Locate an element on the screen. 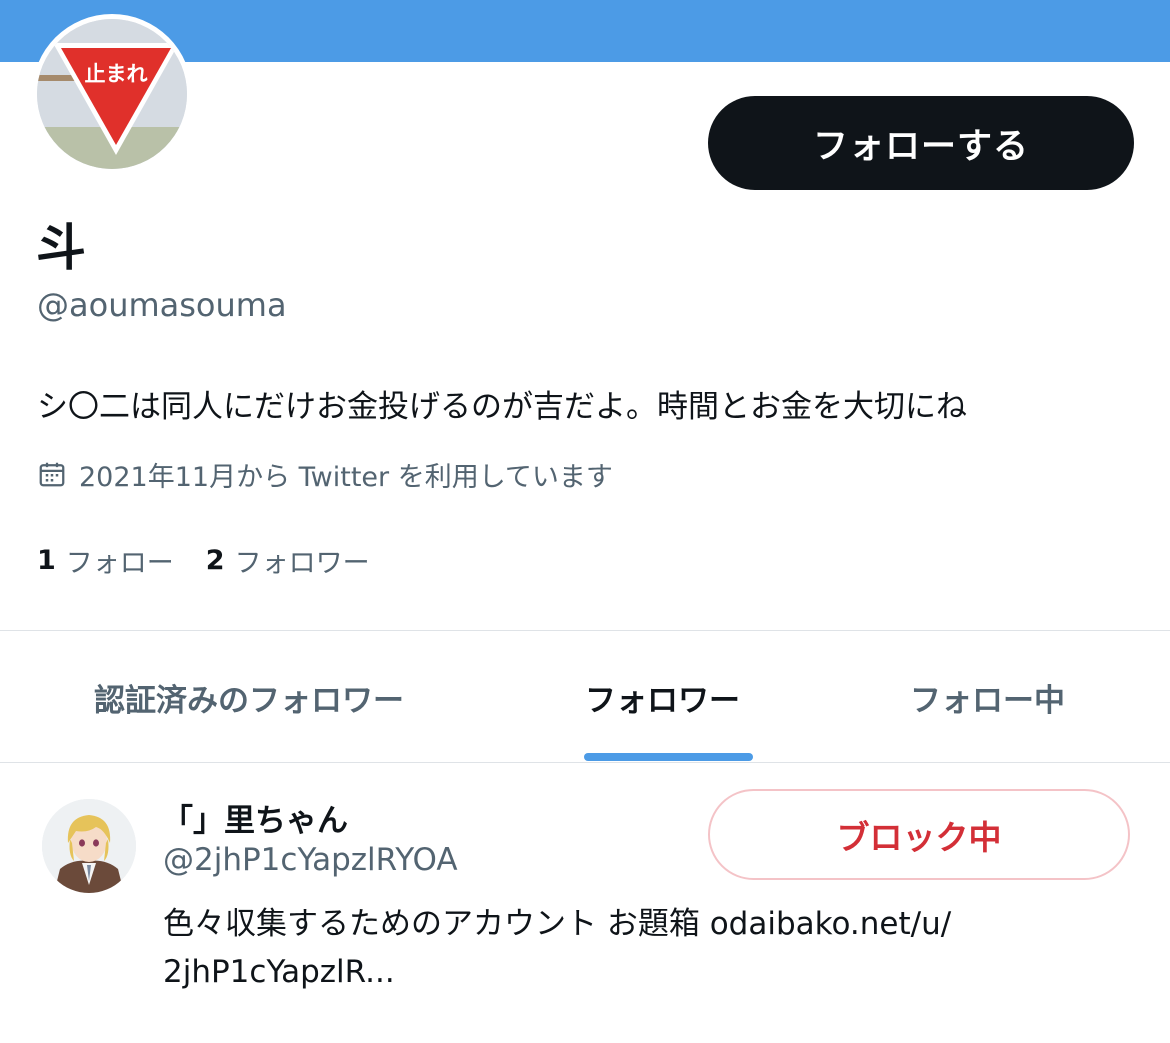 Image resolution: width=1170 pixels, height=1043 pixels. following-label: フォロー is located at coordinates (119, 563).